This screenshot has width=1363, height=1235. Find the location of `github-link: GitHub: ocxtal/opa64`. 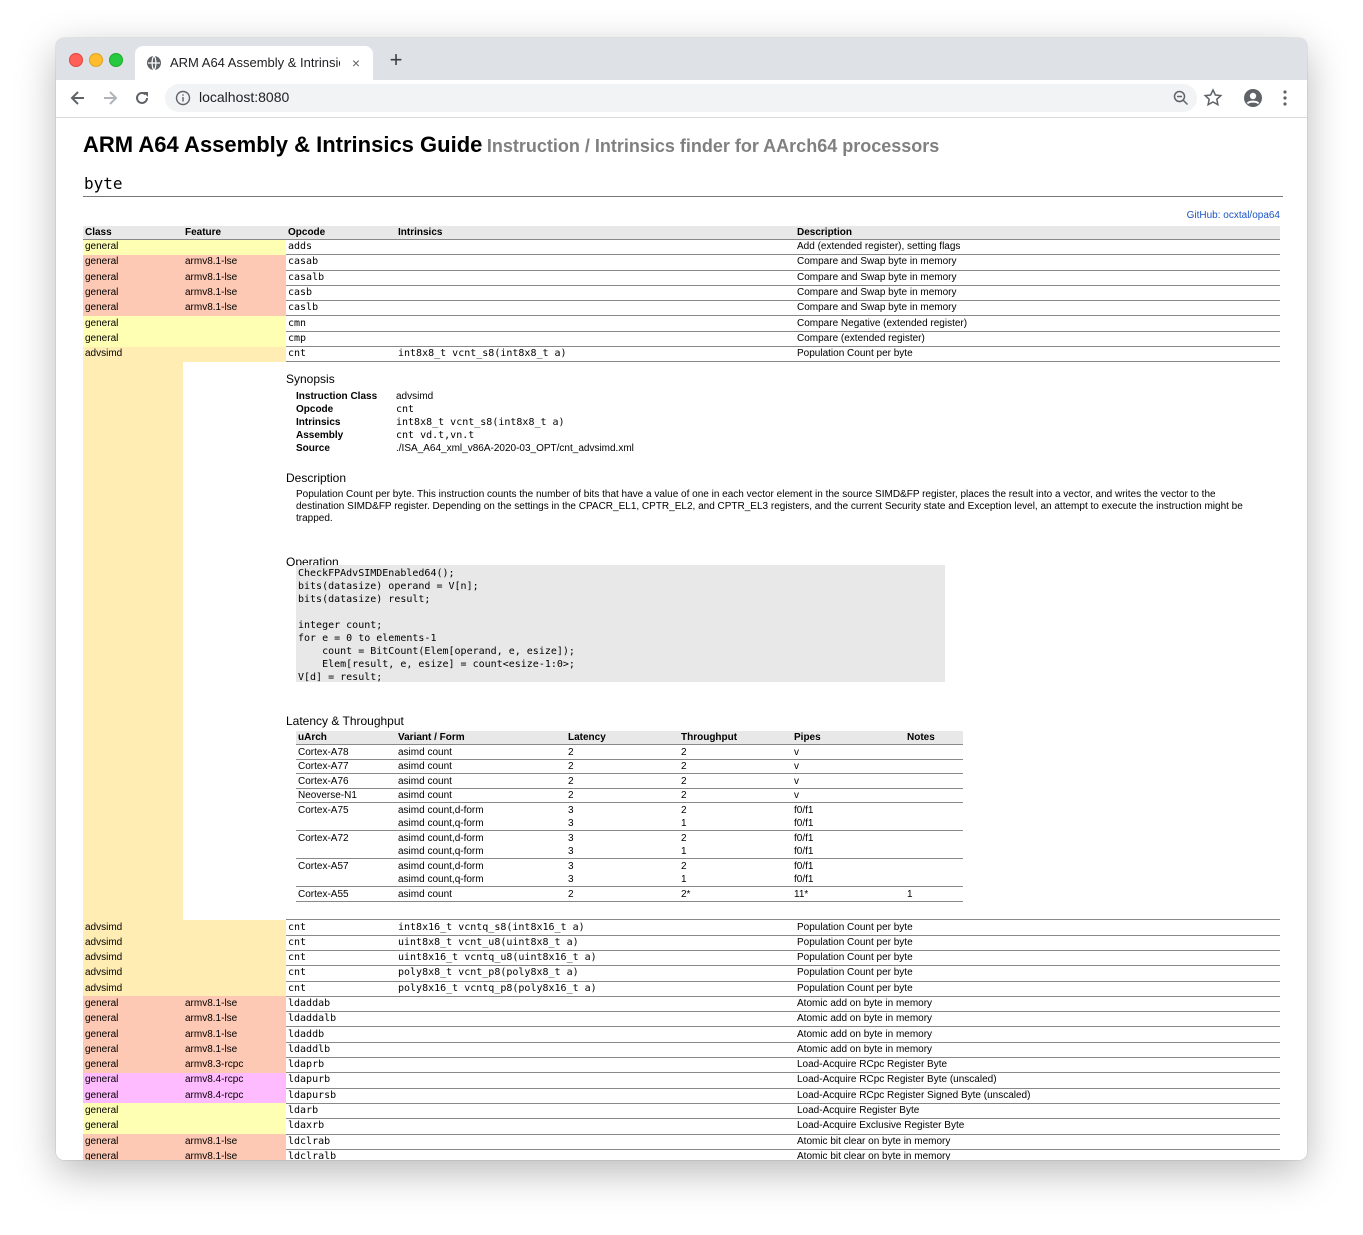

github-link: GitHub: ocxtal/opa64 is located at coordinates (1233, 215).